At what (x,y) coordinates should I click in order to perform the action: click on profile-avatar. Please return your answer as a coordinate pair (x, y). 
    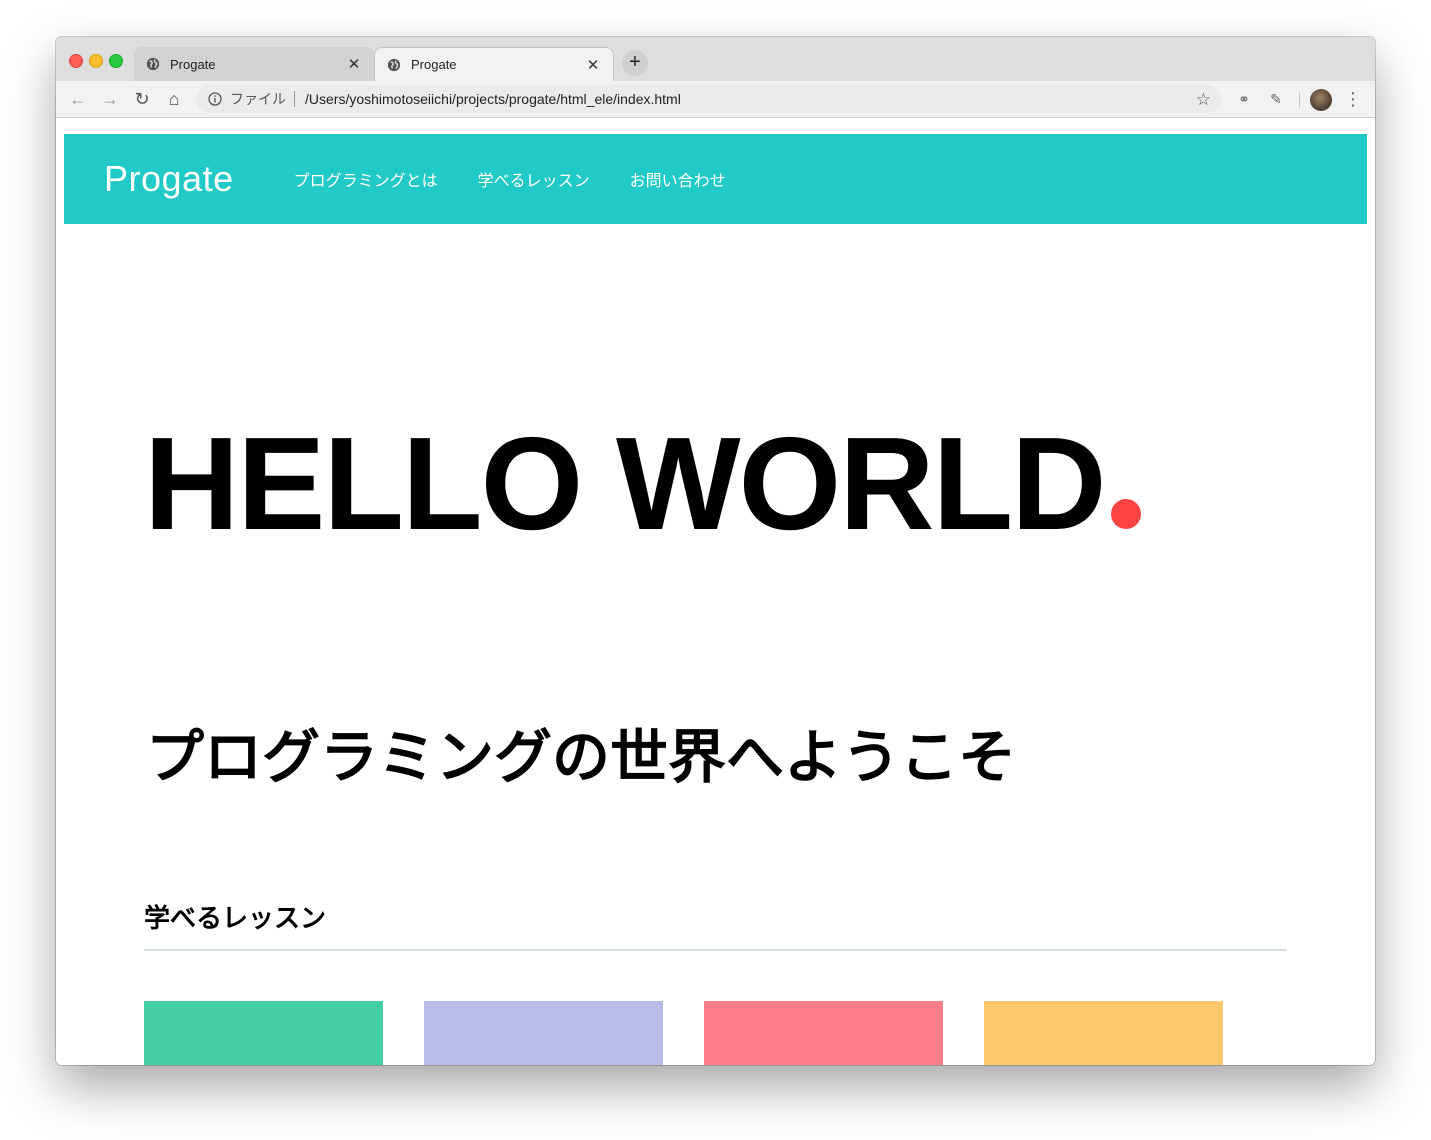
    Looking at the image, I should click on (1321, 100).